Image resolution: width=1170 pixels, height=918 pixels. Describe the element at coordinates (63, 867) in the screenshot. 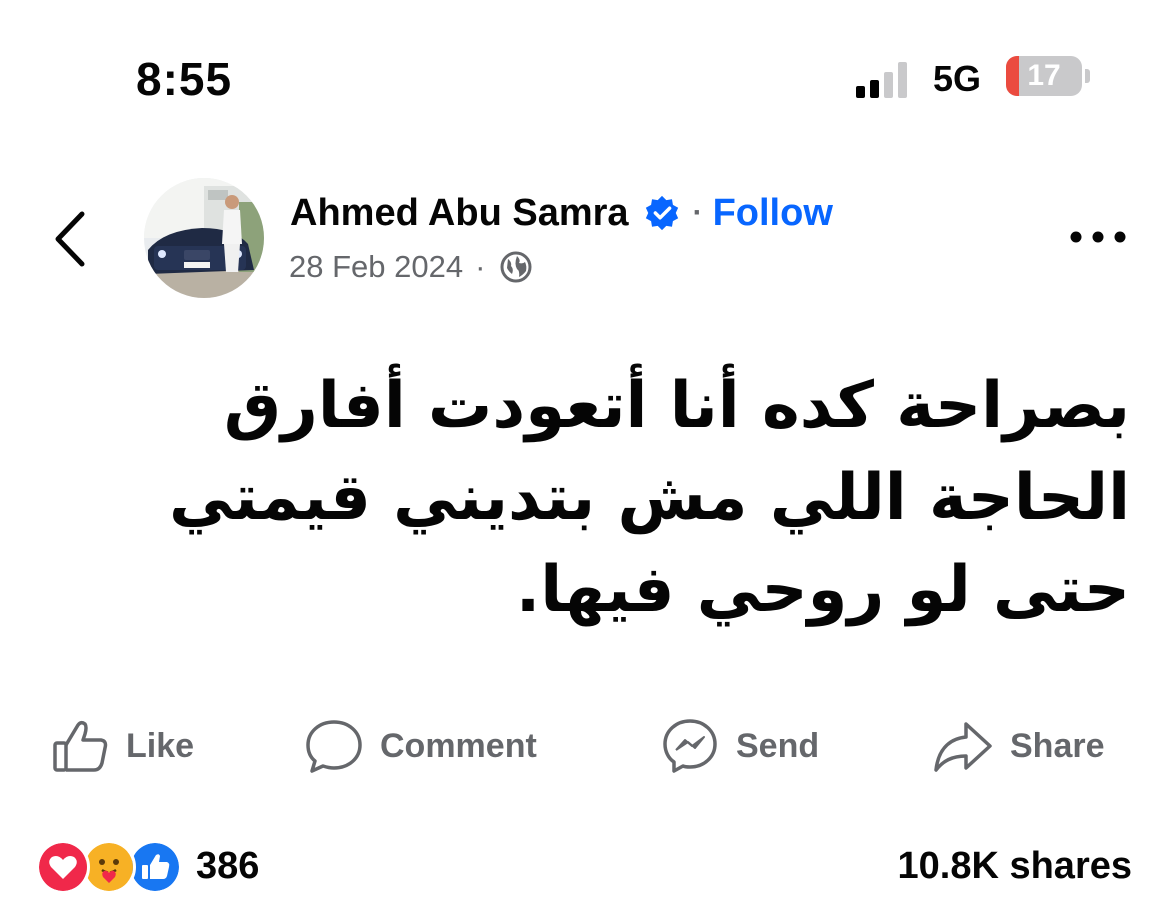

I see `love-reaction-icon` at that location.